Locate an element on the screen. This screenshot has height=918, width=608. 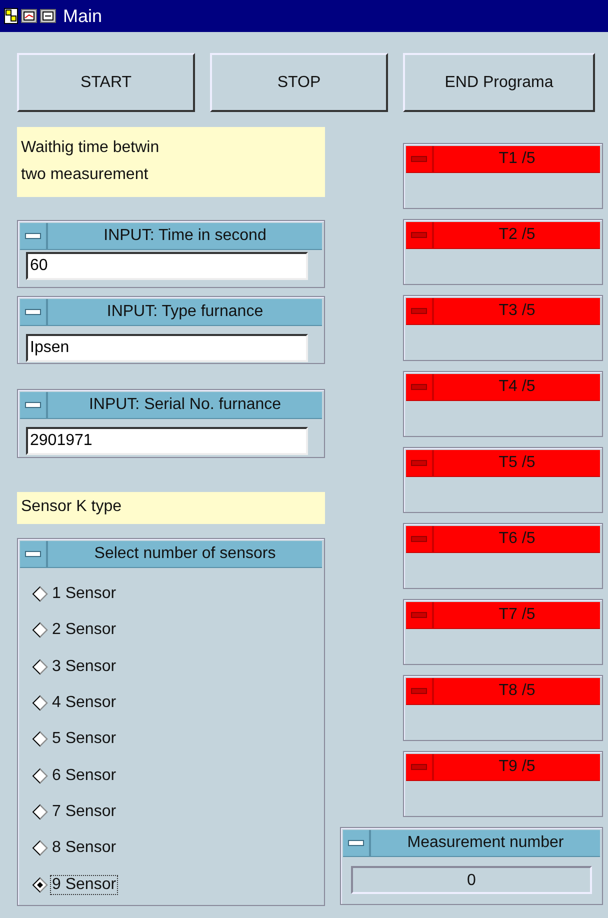
window-title: Main is located at coordinates (82, 16).